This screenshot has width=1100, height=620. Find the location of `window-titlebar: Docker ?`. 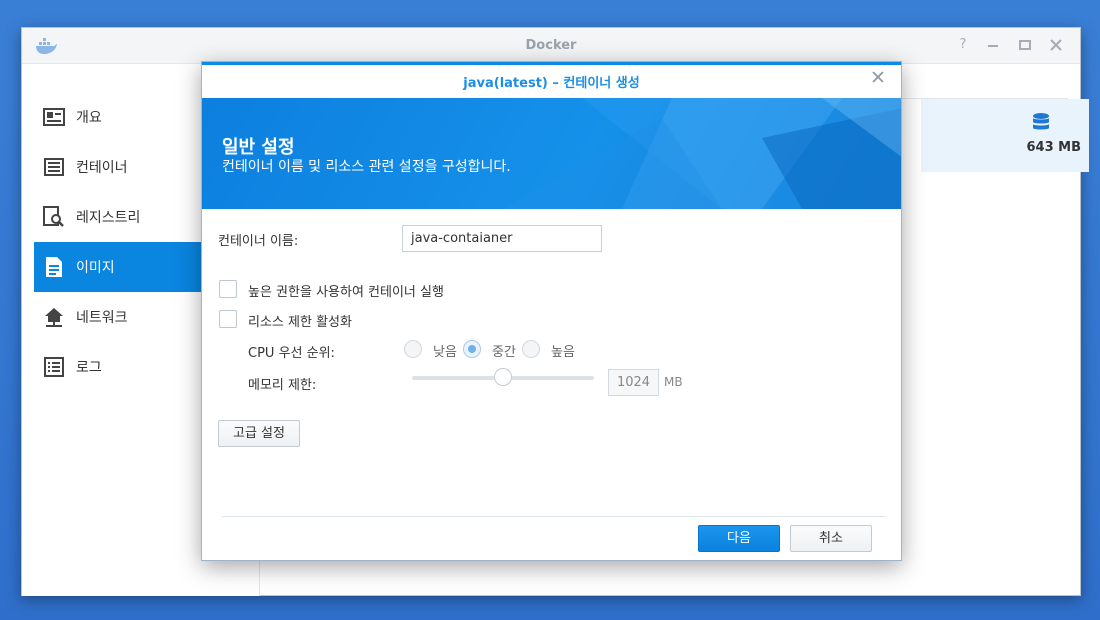

window-titlebar: Docker ? is located at coordinates (551, 46).